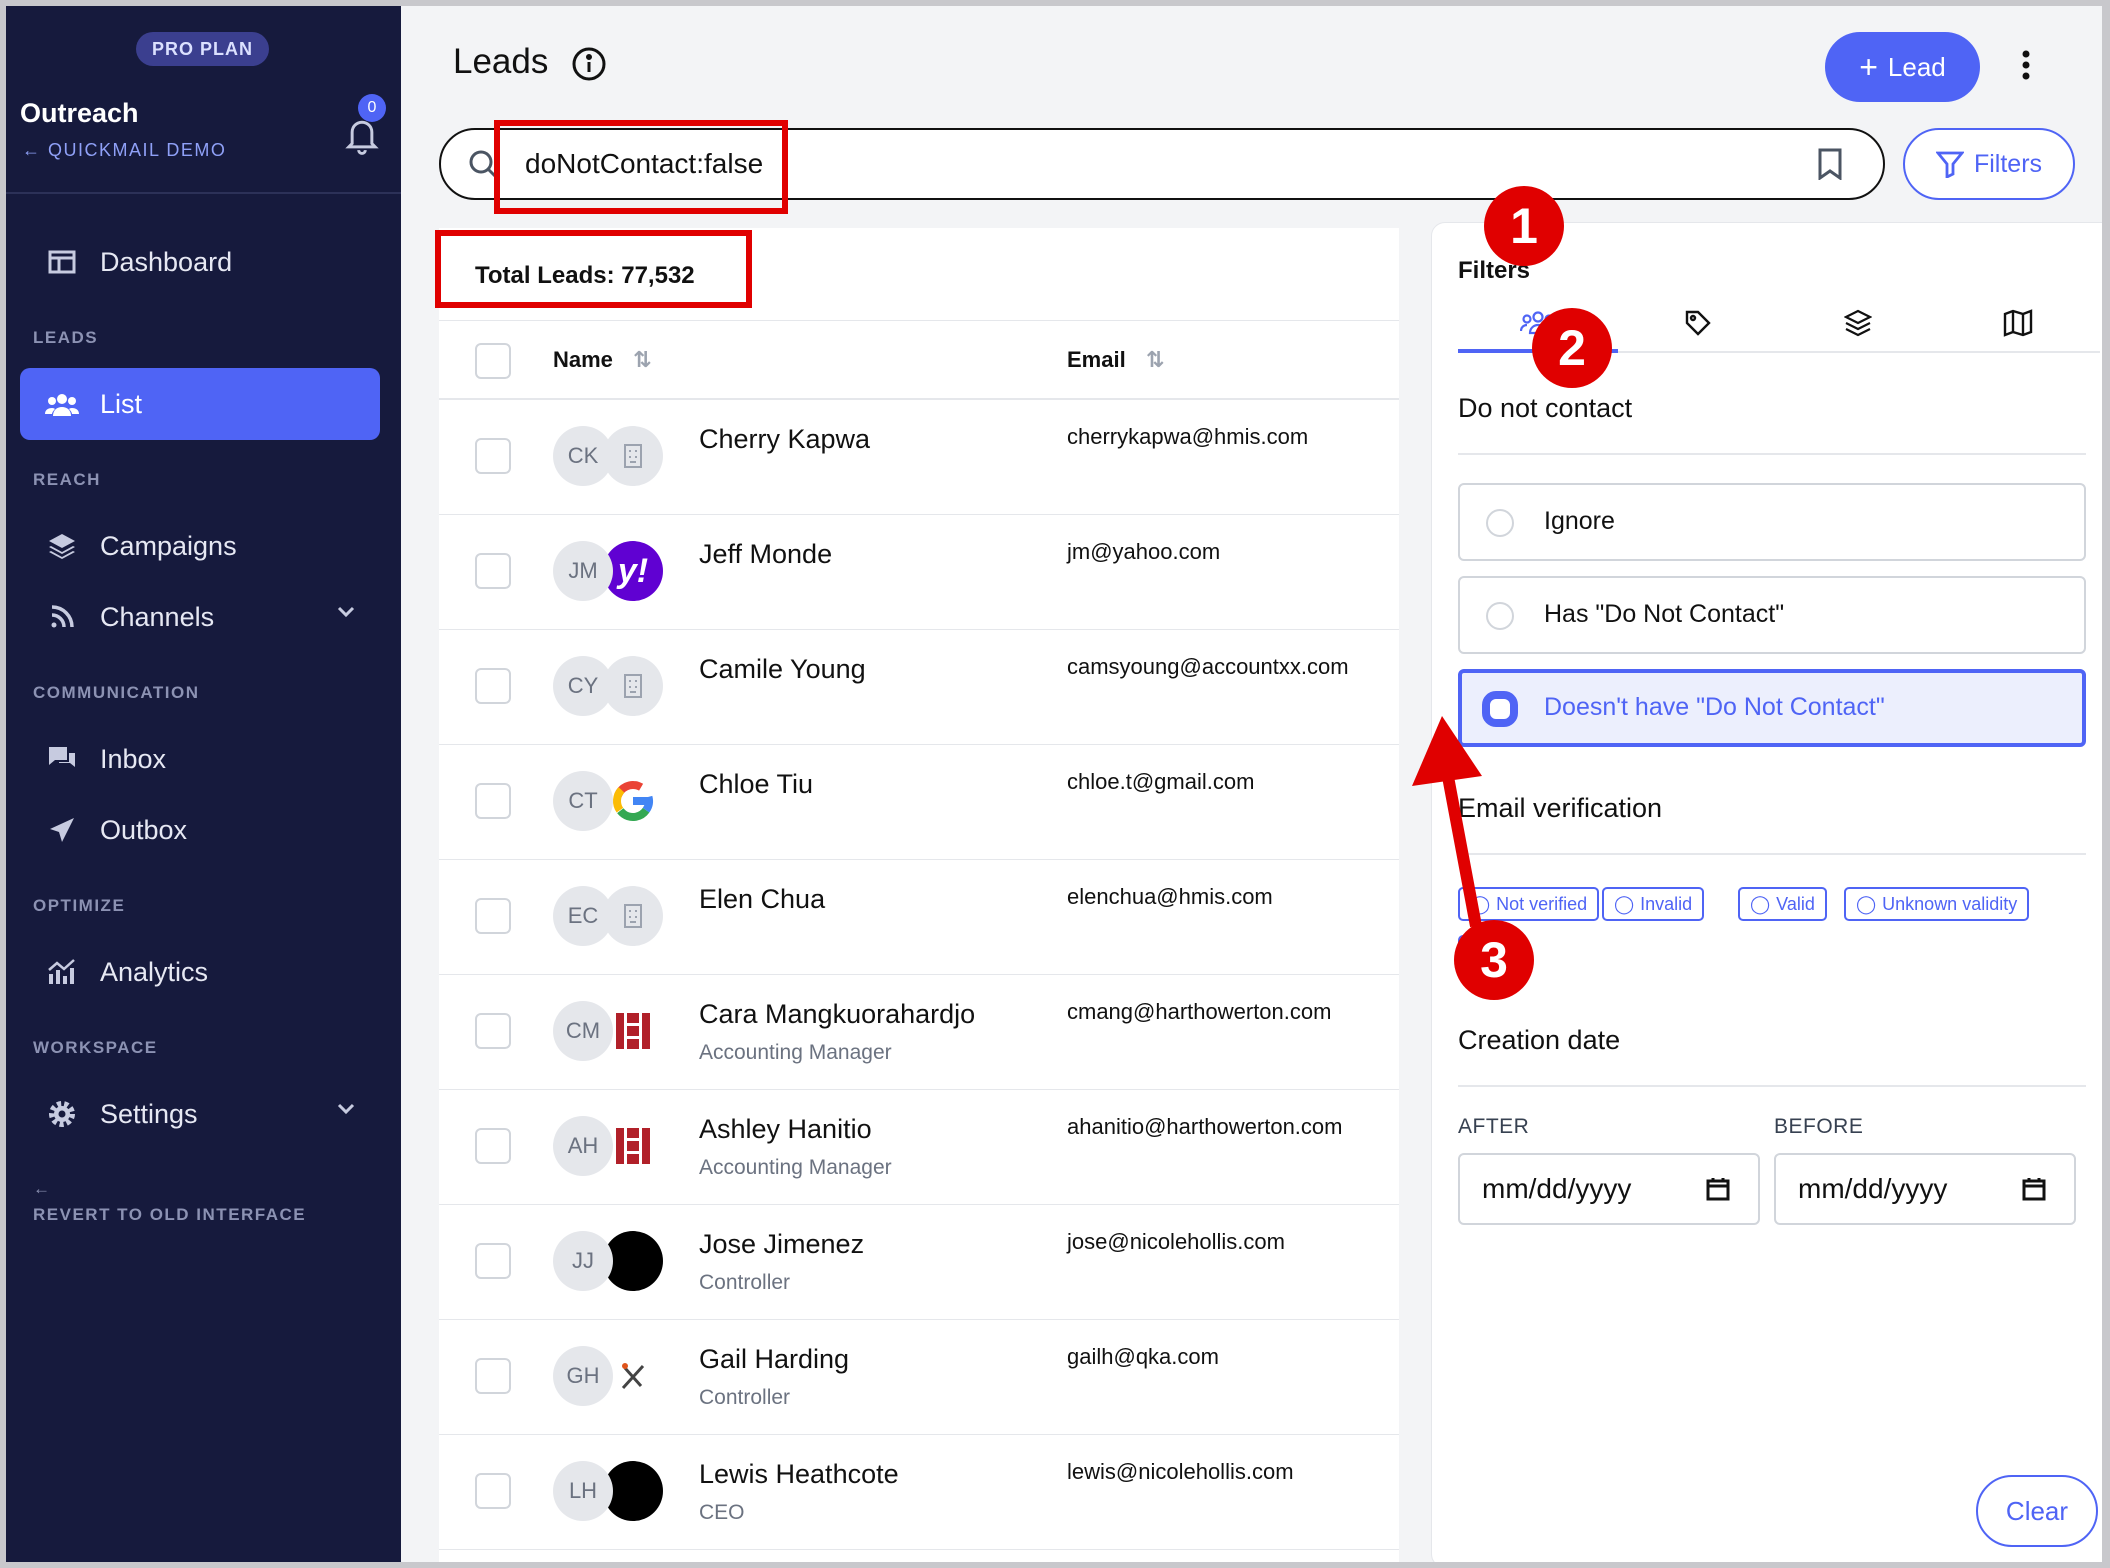  What do you see at coordinates (756, 784) in the screenshot?
I see `lead-name: Chloe Tiu` at bounding box center [756, 784].